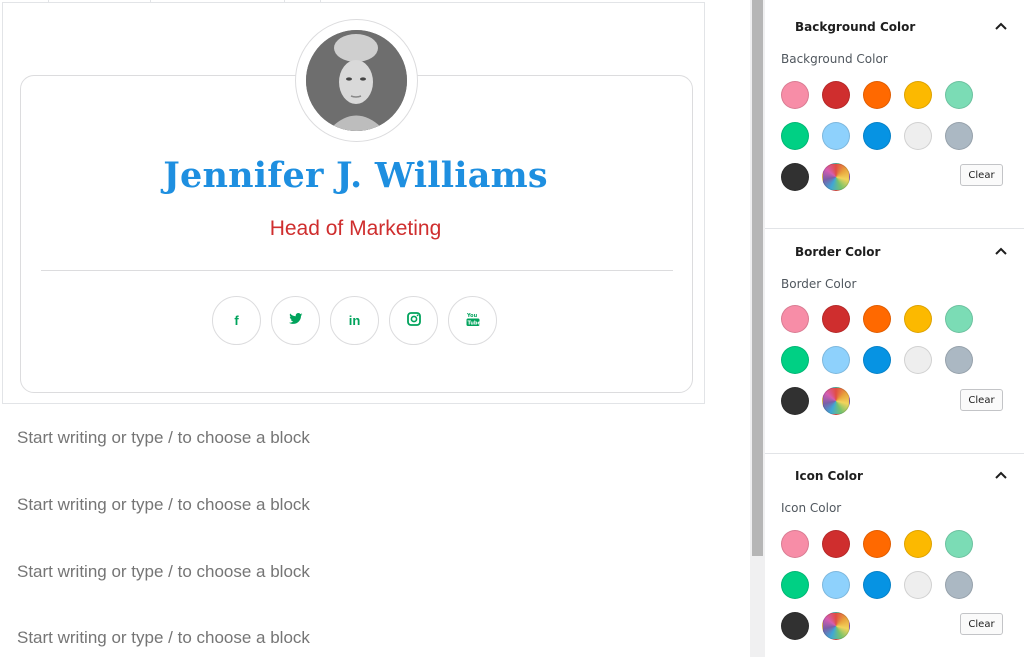  Describe the element at coordinates (355, 175) in the screenshot. I see `member-name: Jennifer J. Williams` at that location.